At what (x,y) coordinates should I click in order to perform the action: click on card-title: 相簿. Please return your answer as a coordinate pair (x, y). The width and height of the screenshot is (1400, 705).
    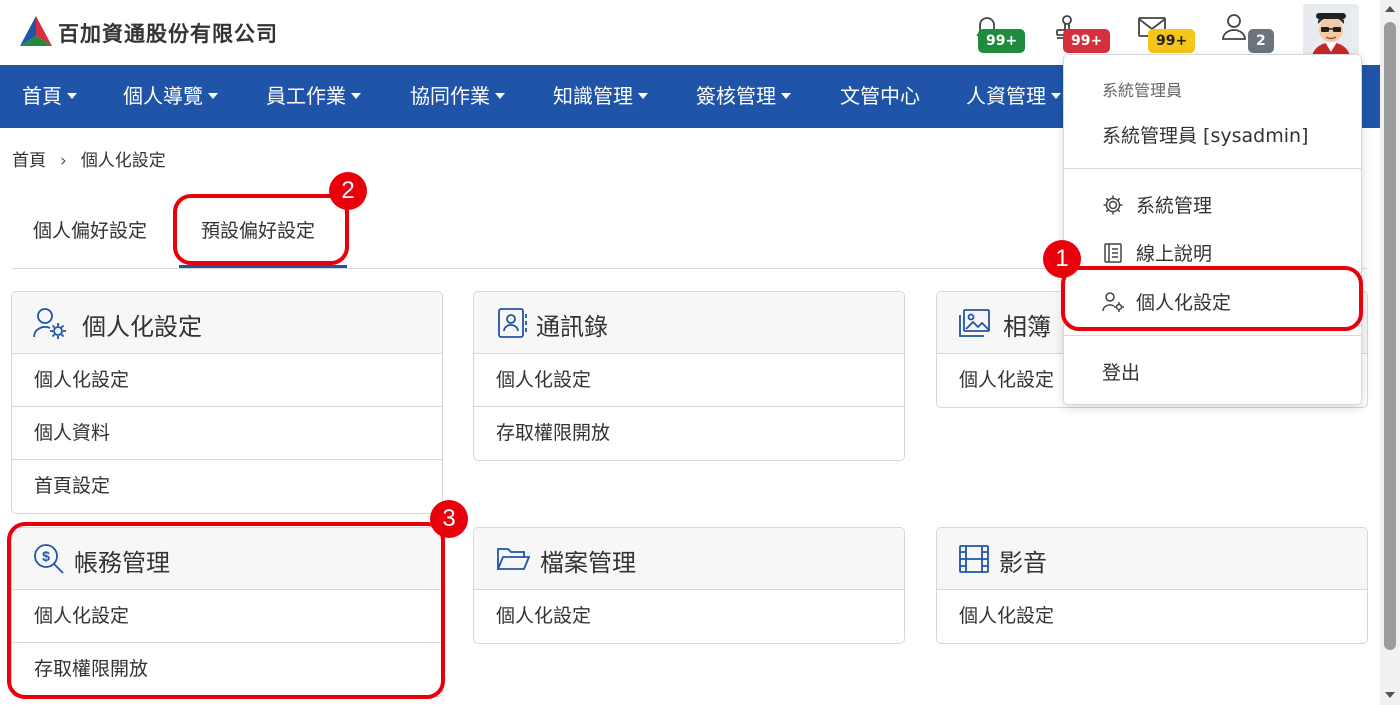
    Looking at the image, I should click on (1027, 327).